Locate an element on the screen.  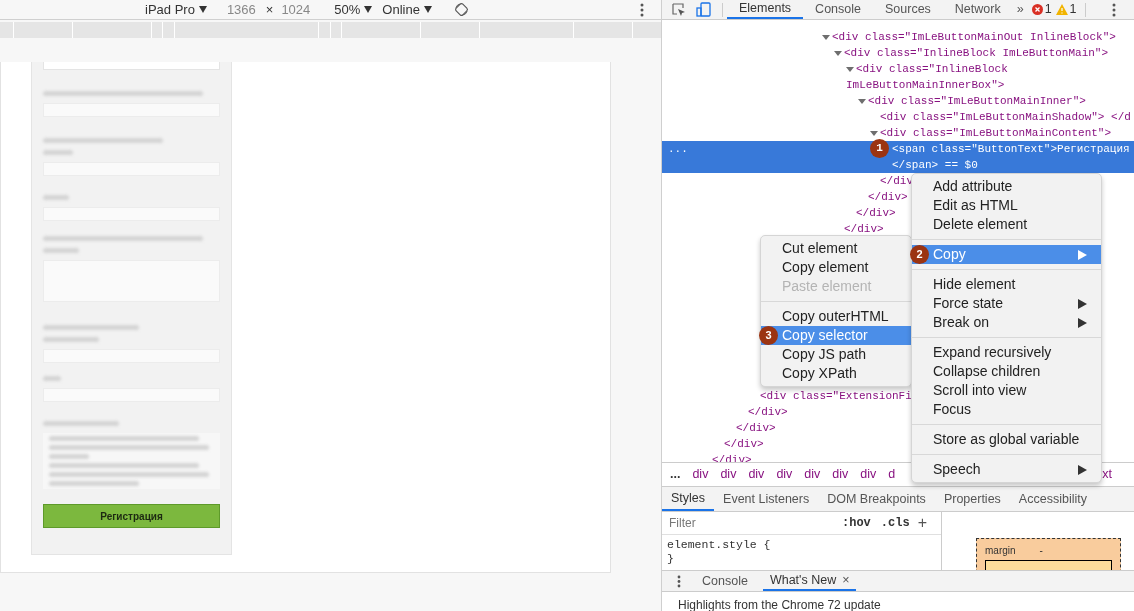
step-number-badge: 3 is located at coordinates (768, 335).